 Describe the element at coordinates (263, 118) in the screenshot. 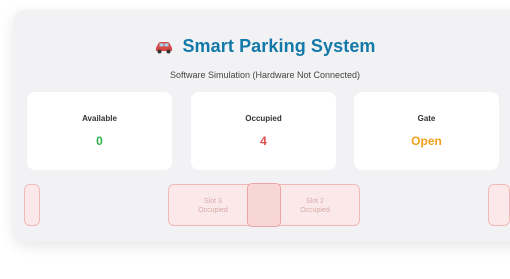

I see `stat-label: Occupied` at that location.